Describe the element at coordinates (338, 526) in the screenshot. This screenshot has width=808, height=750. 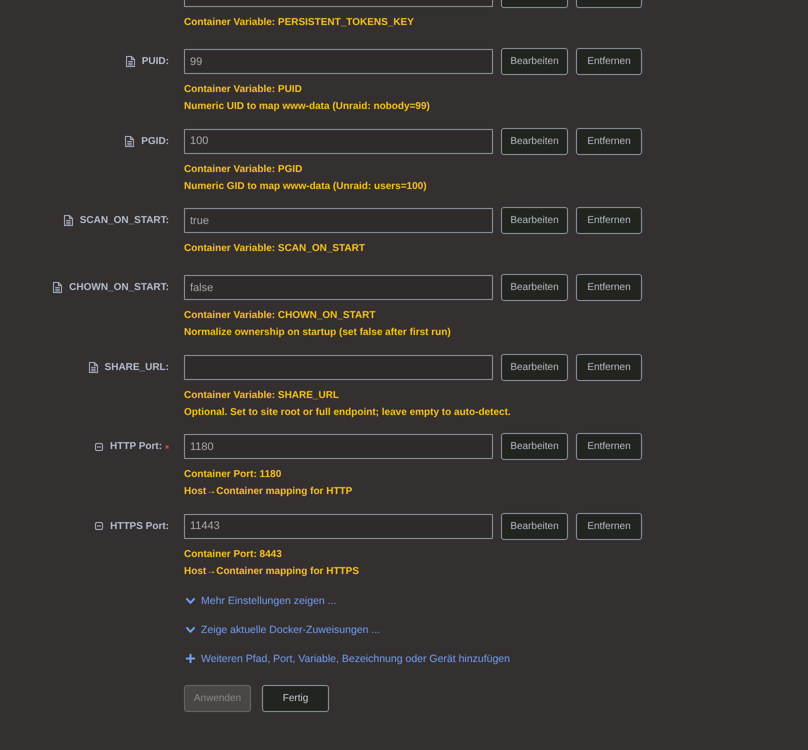
I see `value-field: 11443` at that location.